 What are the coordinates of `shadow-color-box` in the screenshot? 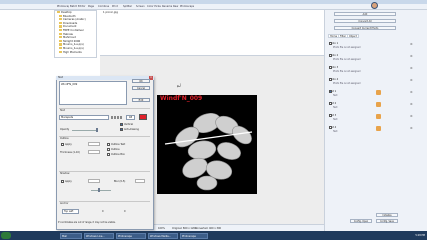 It's located at (94, 181).